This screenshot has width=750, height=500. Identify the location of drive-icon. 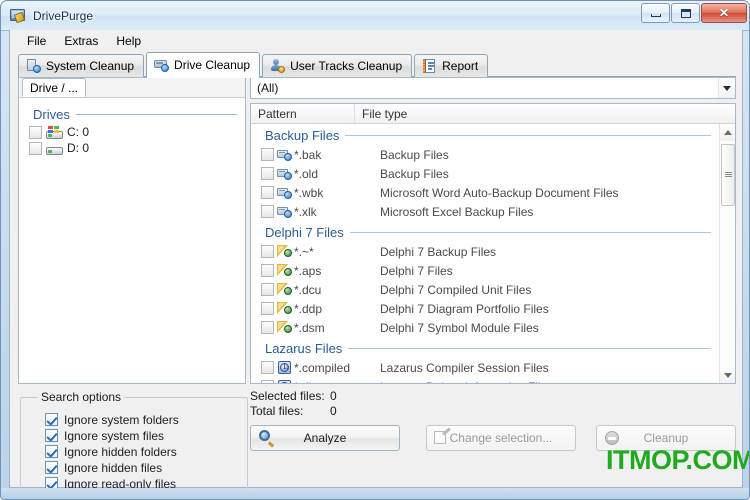
(54, 148).